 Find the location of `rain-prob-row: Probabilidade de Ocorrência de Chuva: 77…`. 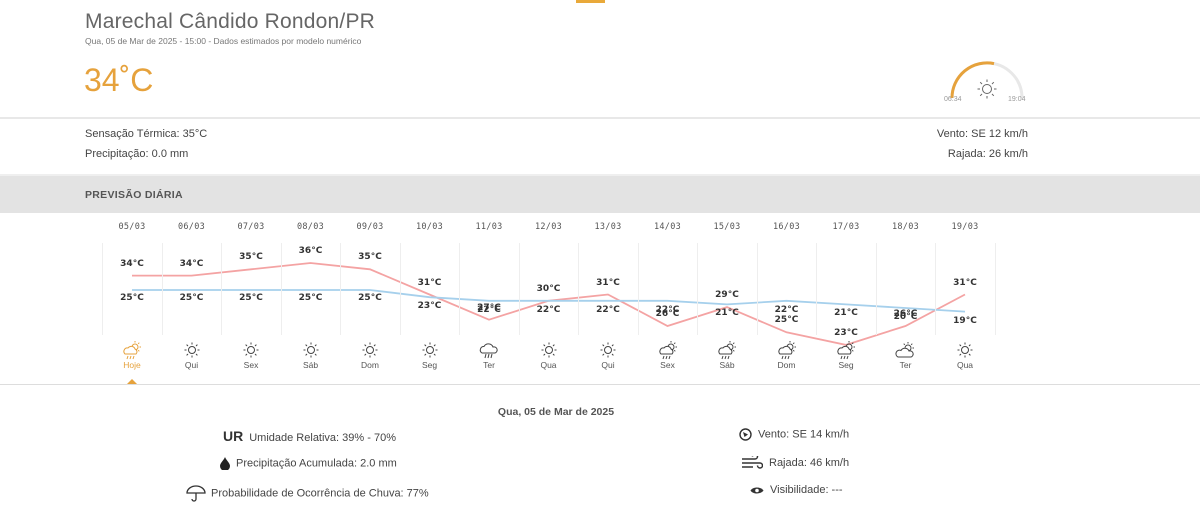

rain-prob-row: Probabilidade de Ocorrência de Chuva: 77… is located at coordinates (307, 493).